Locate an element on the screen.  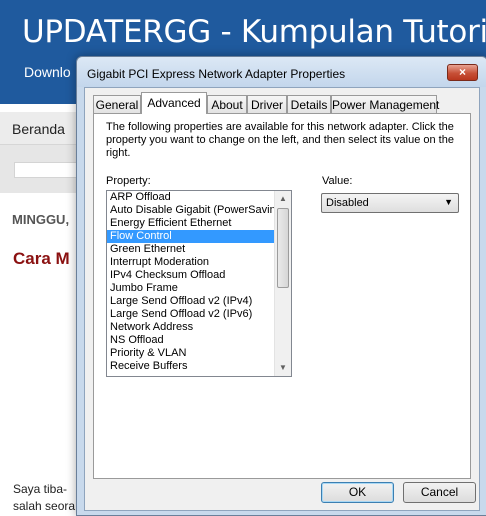
list-item-selected: Flow Control is located at coordinates (190, 236).